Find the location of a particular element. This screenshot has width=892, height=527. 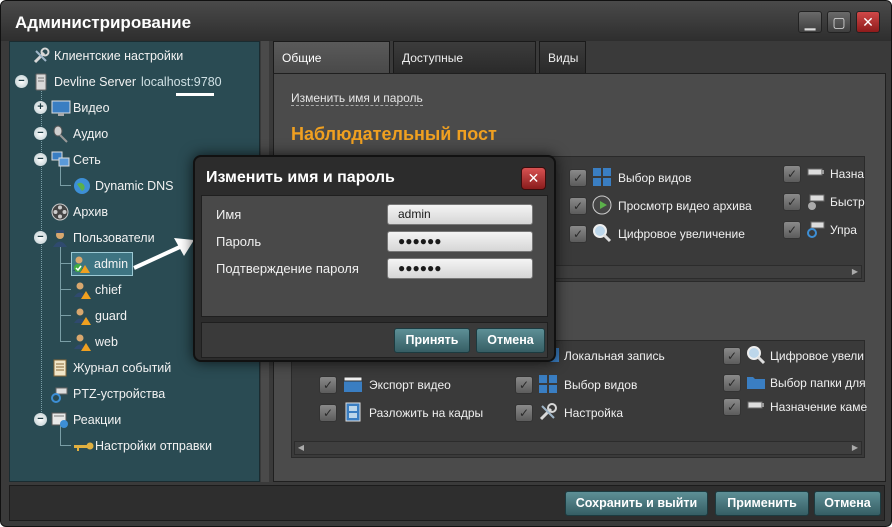

confirm-password-field: ●●●●●● is located at coordinates (460, 268).